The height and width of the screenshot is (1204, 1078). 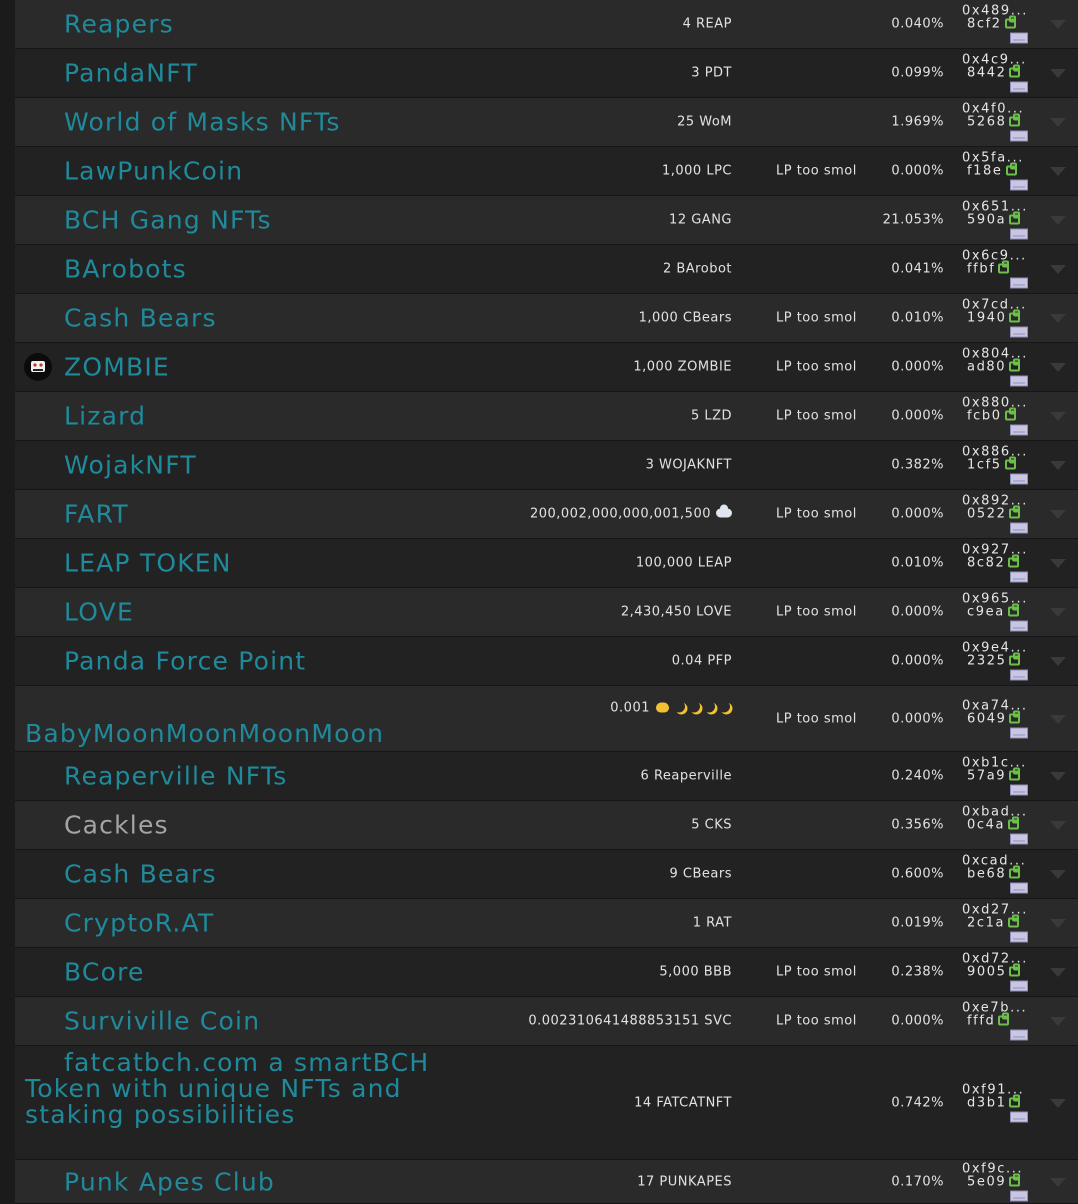 What do you see at coordinates (104, 972) in the screenshot?
I see `token-name-link: BCore` at bounding box center [104, 972].